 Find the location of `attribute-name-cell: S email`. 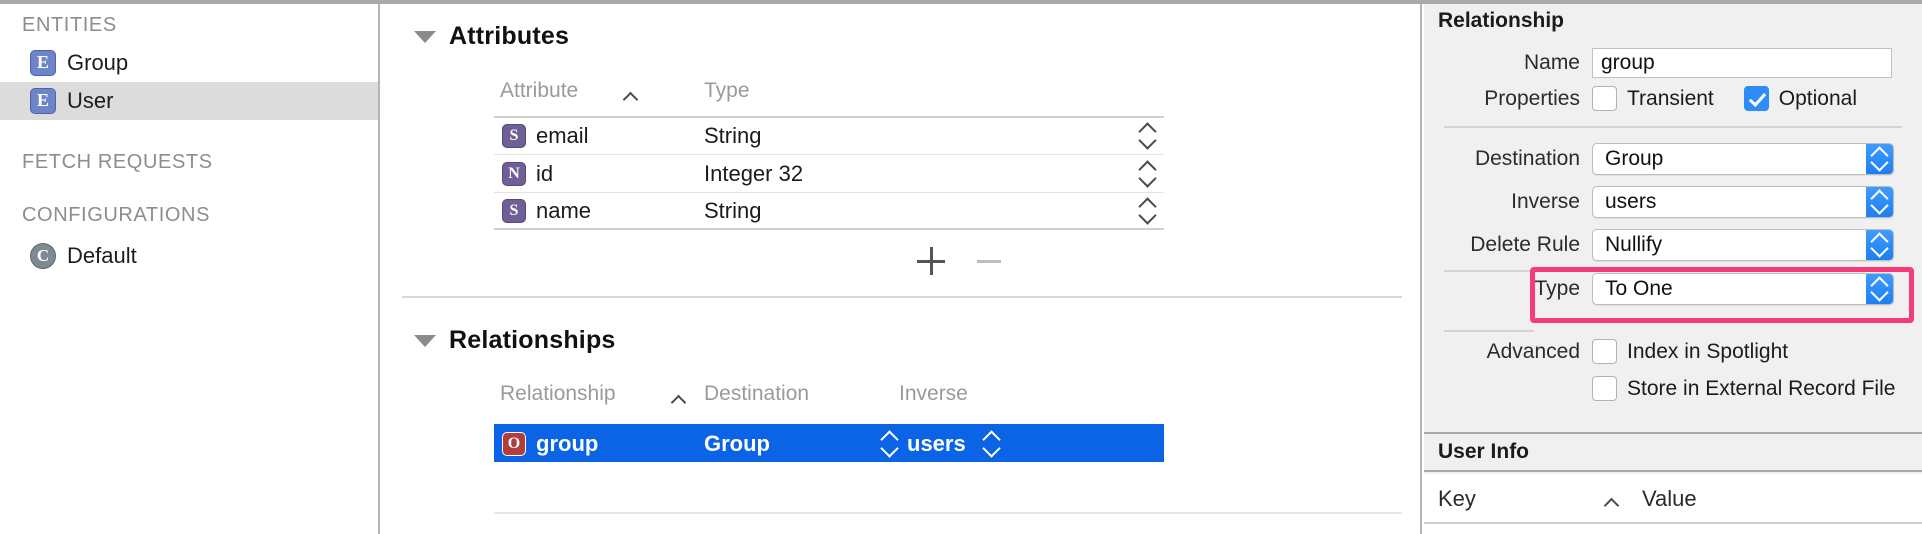

attribute-name-cell: S email is located at coordinates (545, 136).